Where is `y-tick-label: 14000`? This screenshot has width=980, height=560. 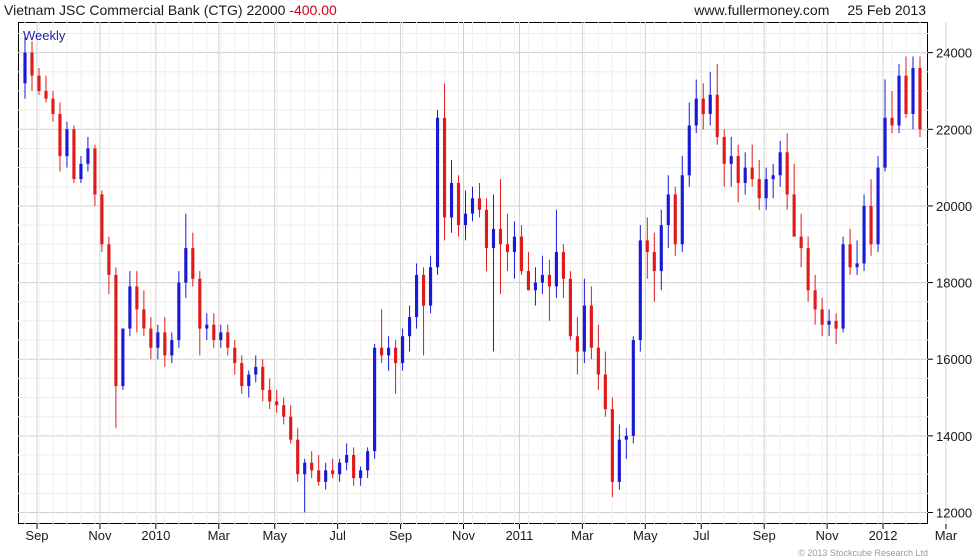 y-tick-label: 14000 is located at coordinates (954, 436).